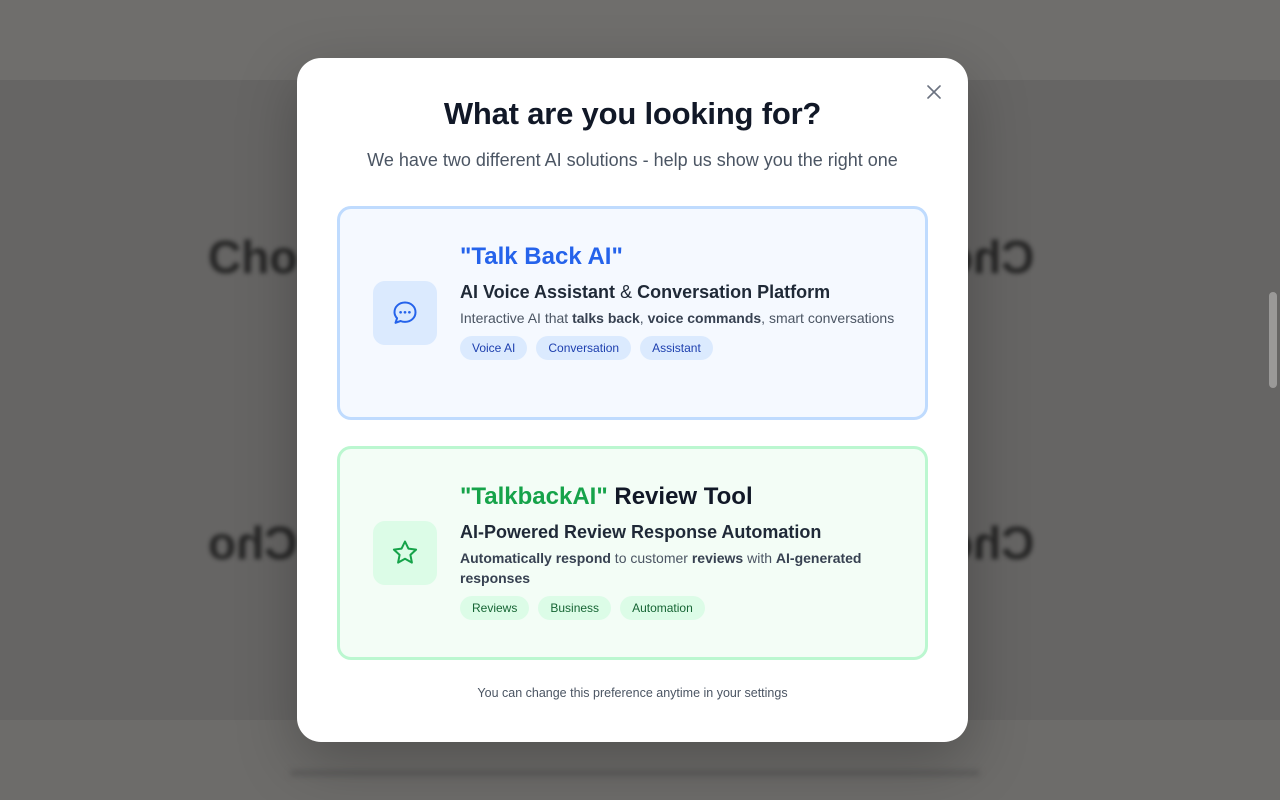  I want to click on option-title: "TalkbackAI" Review Tool, so click(680, 497).